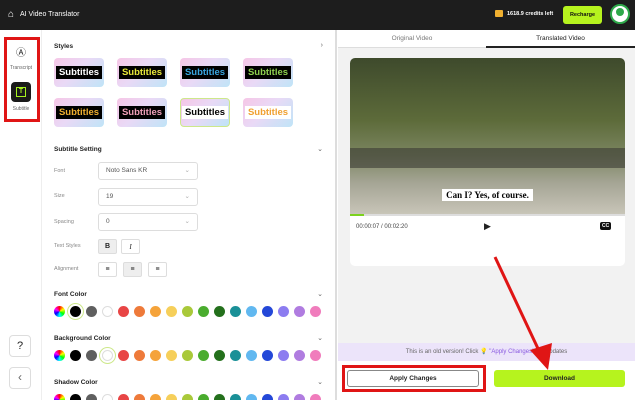 The height and width of the screenshot is (400, 635). Describe the element at coordinates (148, 222) in the screenshot. I see `spacing-select: 0 ⌄` at that location.